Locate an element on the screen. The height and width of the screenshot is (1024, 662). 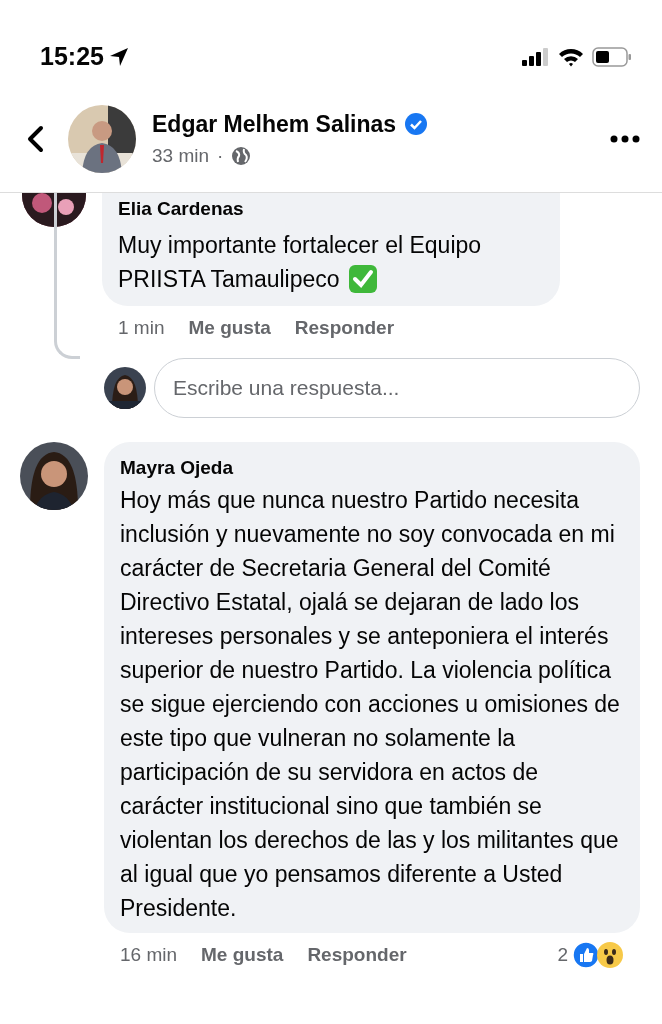
battery-icon is located at coordinates (612, 56).